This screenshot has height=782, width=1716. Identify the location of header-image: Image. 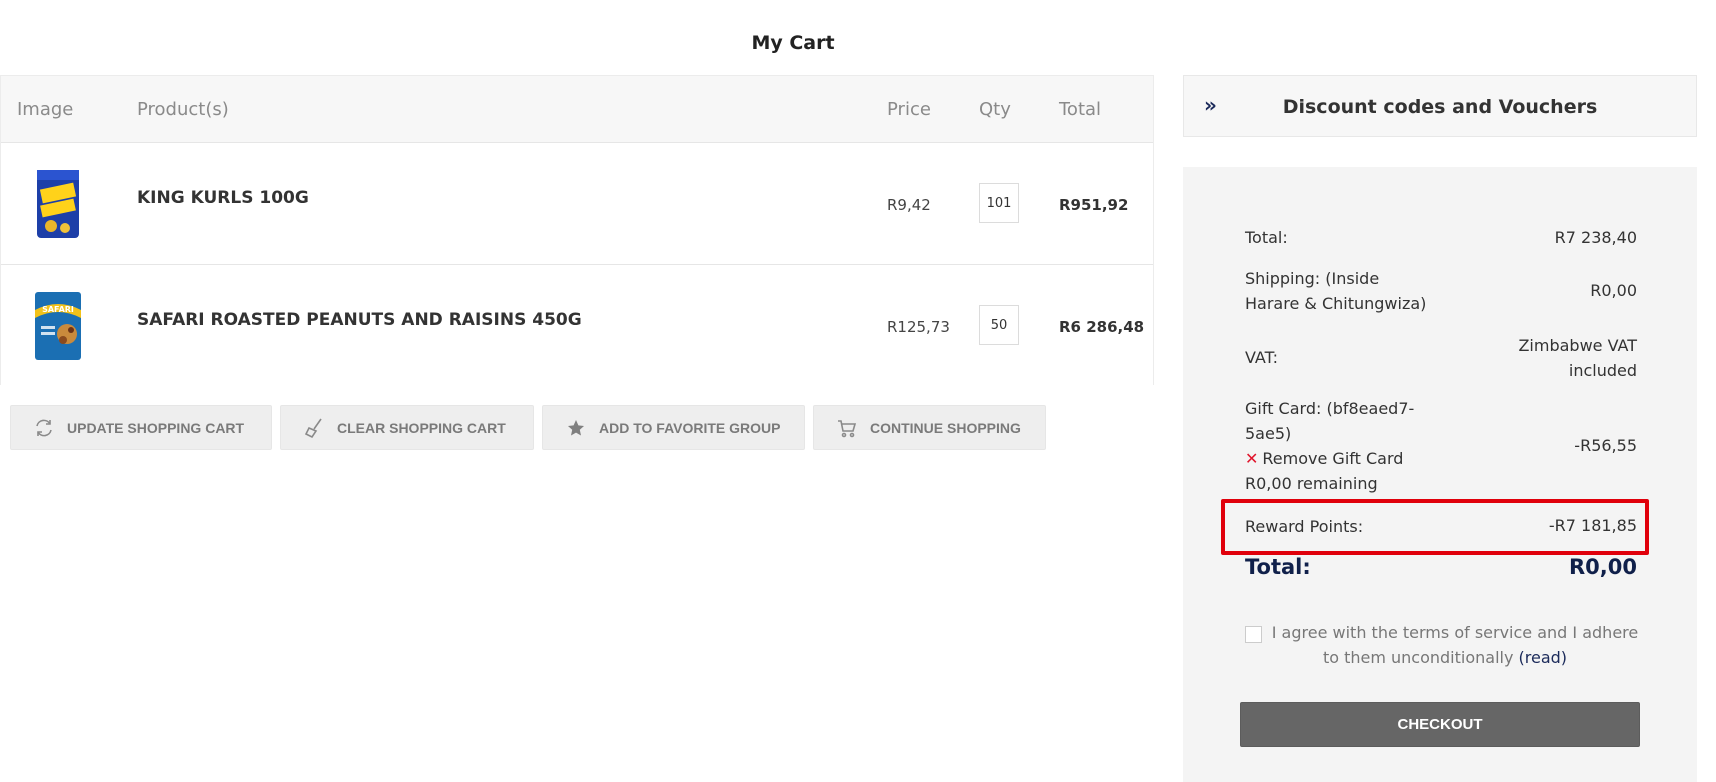
(45, 109).